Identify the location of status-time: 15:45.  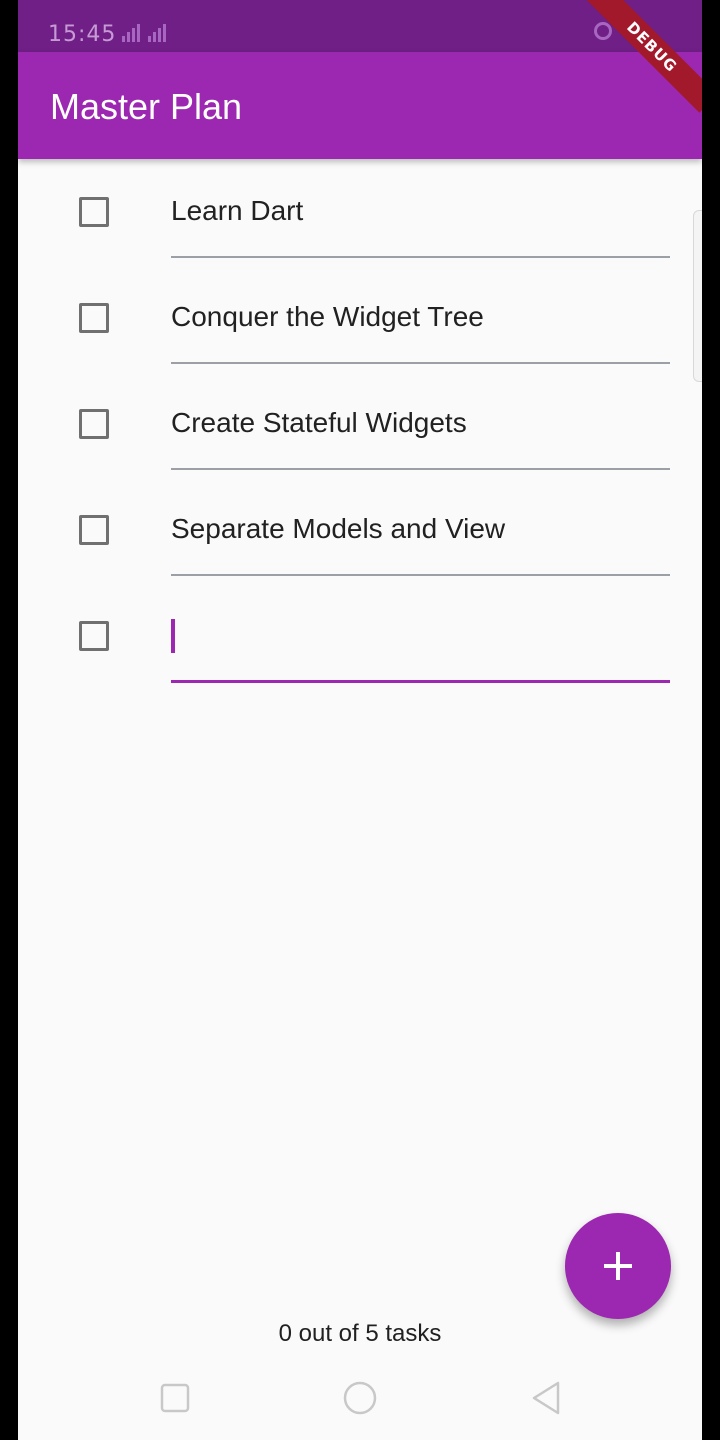
(82, 34).